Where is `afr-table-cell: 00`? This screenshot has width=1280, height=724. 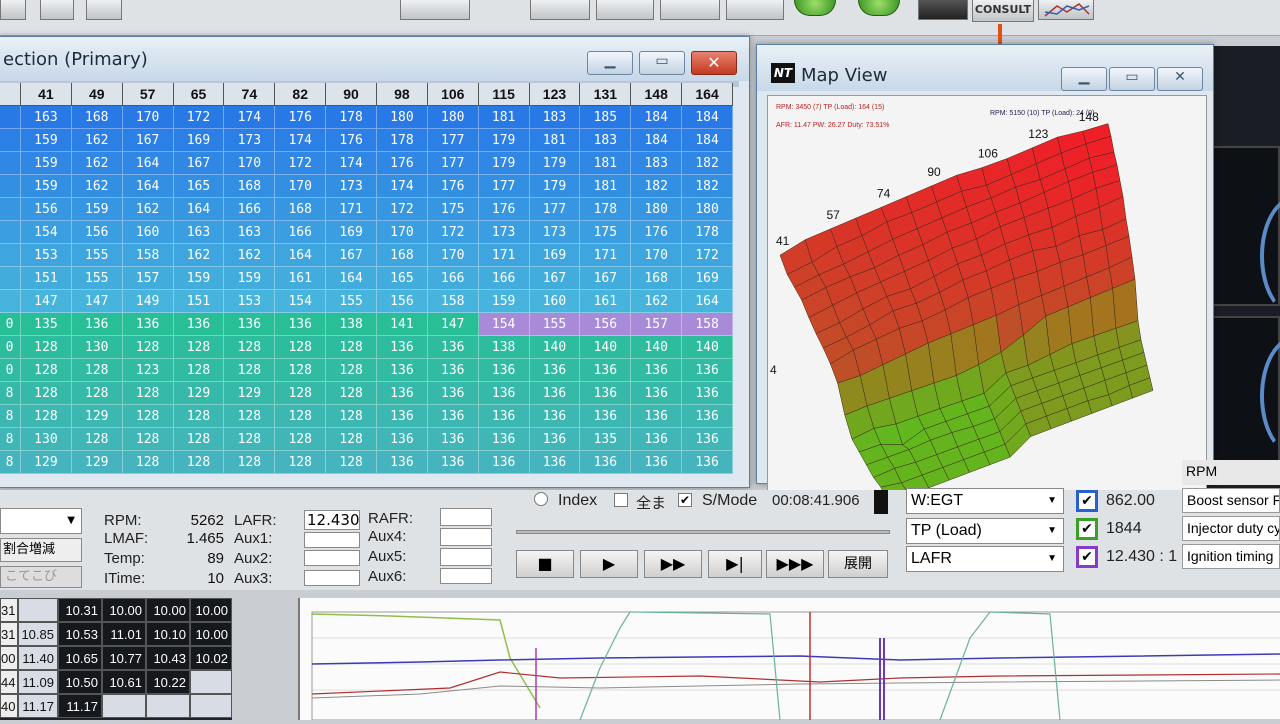
afr-table-cell: 00 is located at coordinates (9, 658).